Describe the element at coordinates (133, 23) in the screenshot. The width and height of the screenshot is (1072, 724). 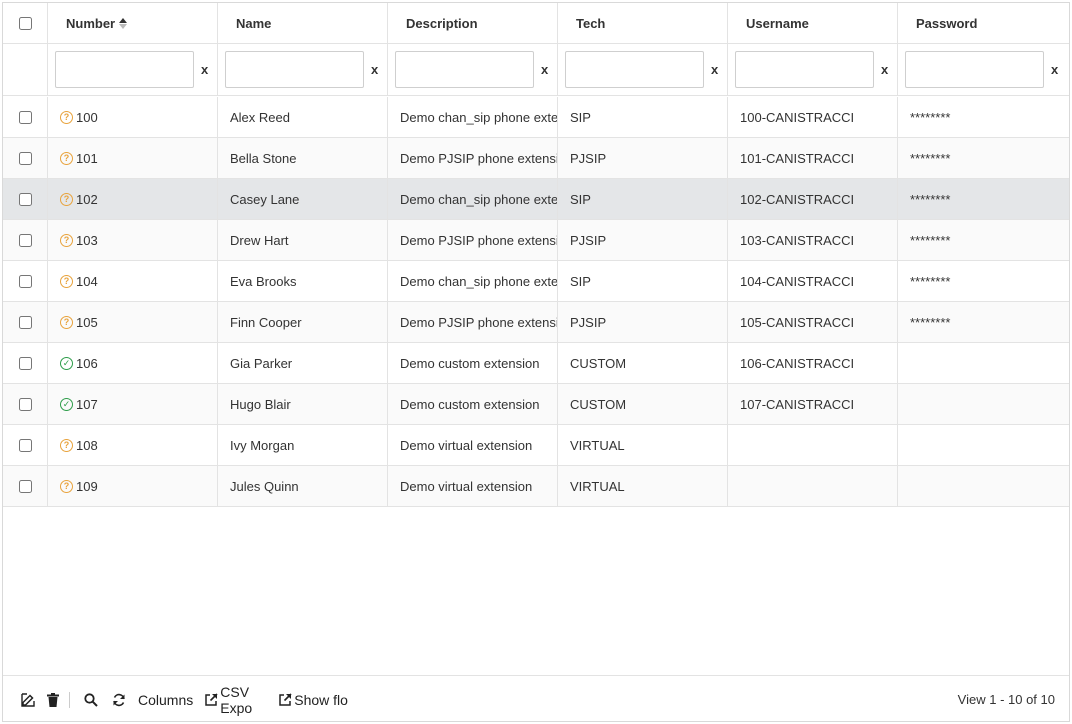
I see `column-header-number: Number` at that location.